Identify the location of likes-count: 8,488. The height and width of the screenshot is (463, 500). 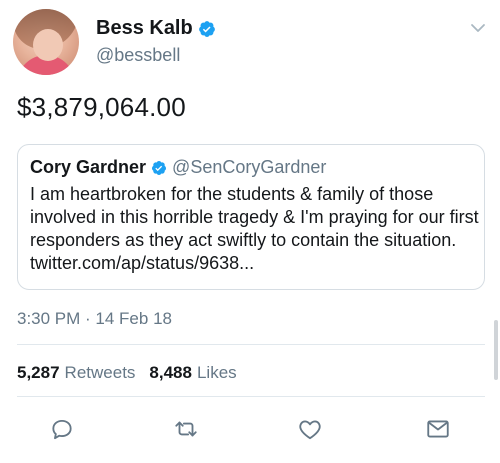
(170, 372).